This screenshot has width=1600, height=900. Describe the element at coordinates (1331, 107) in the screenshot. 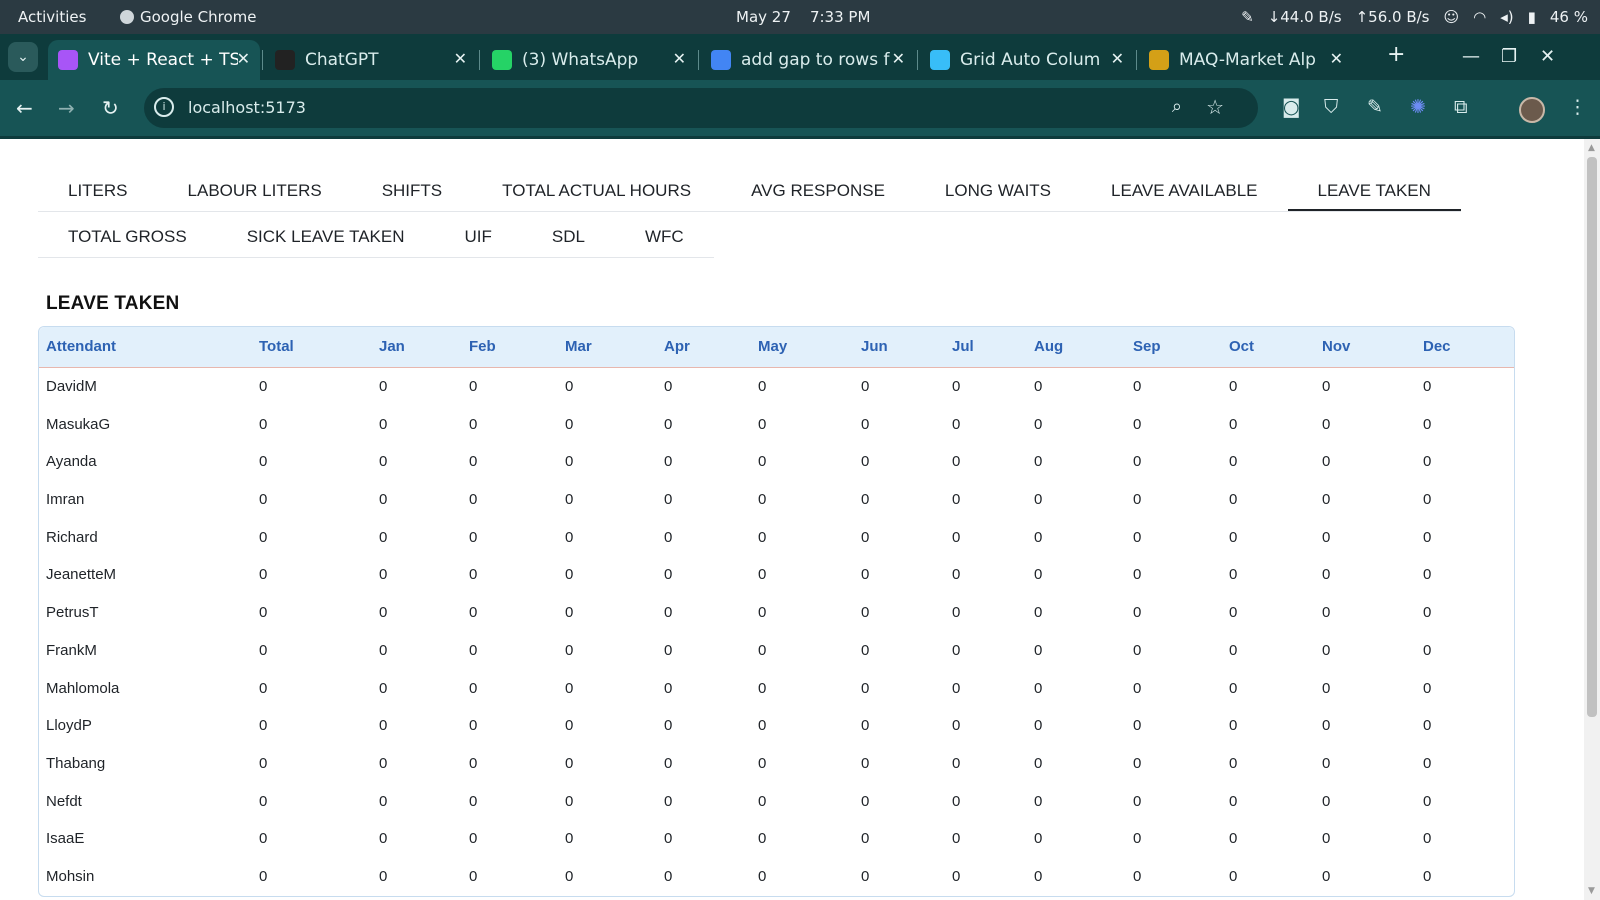

I see `shield-extension-icon: ⛉` at that location.